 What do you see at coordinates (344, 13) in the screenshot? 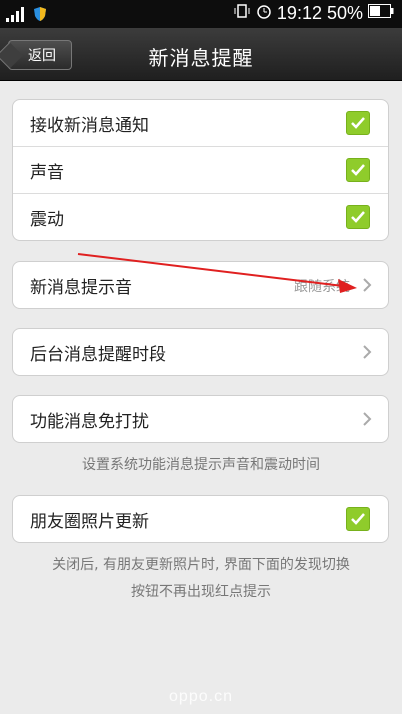
I see `battery-percent: 50%` at bounding box center [344, 13].